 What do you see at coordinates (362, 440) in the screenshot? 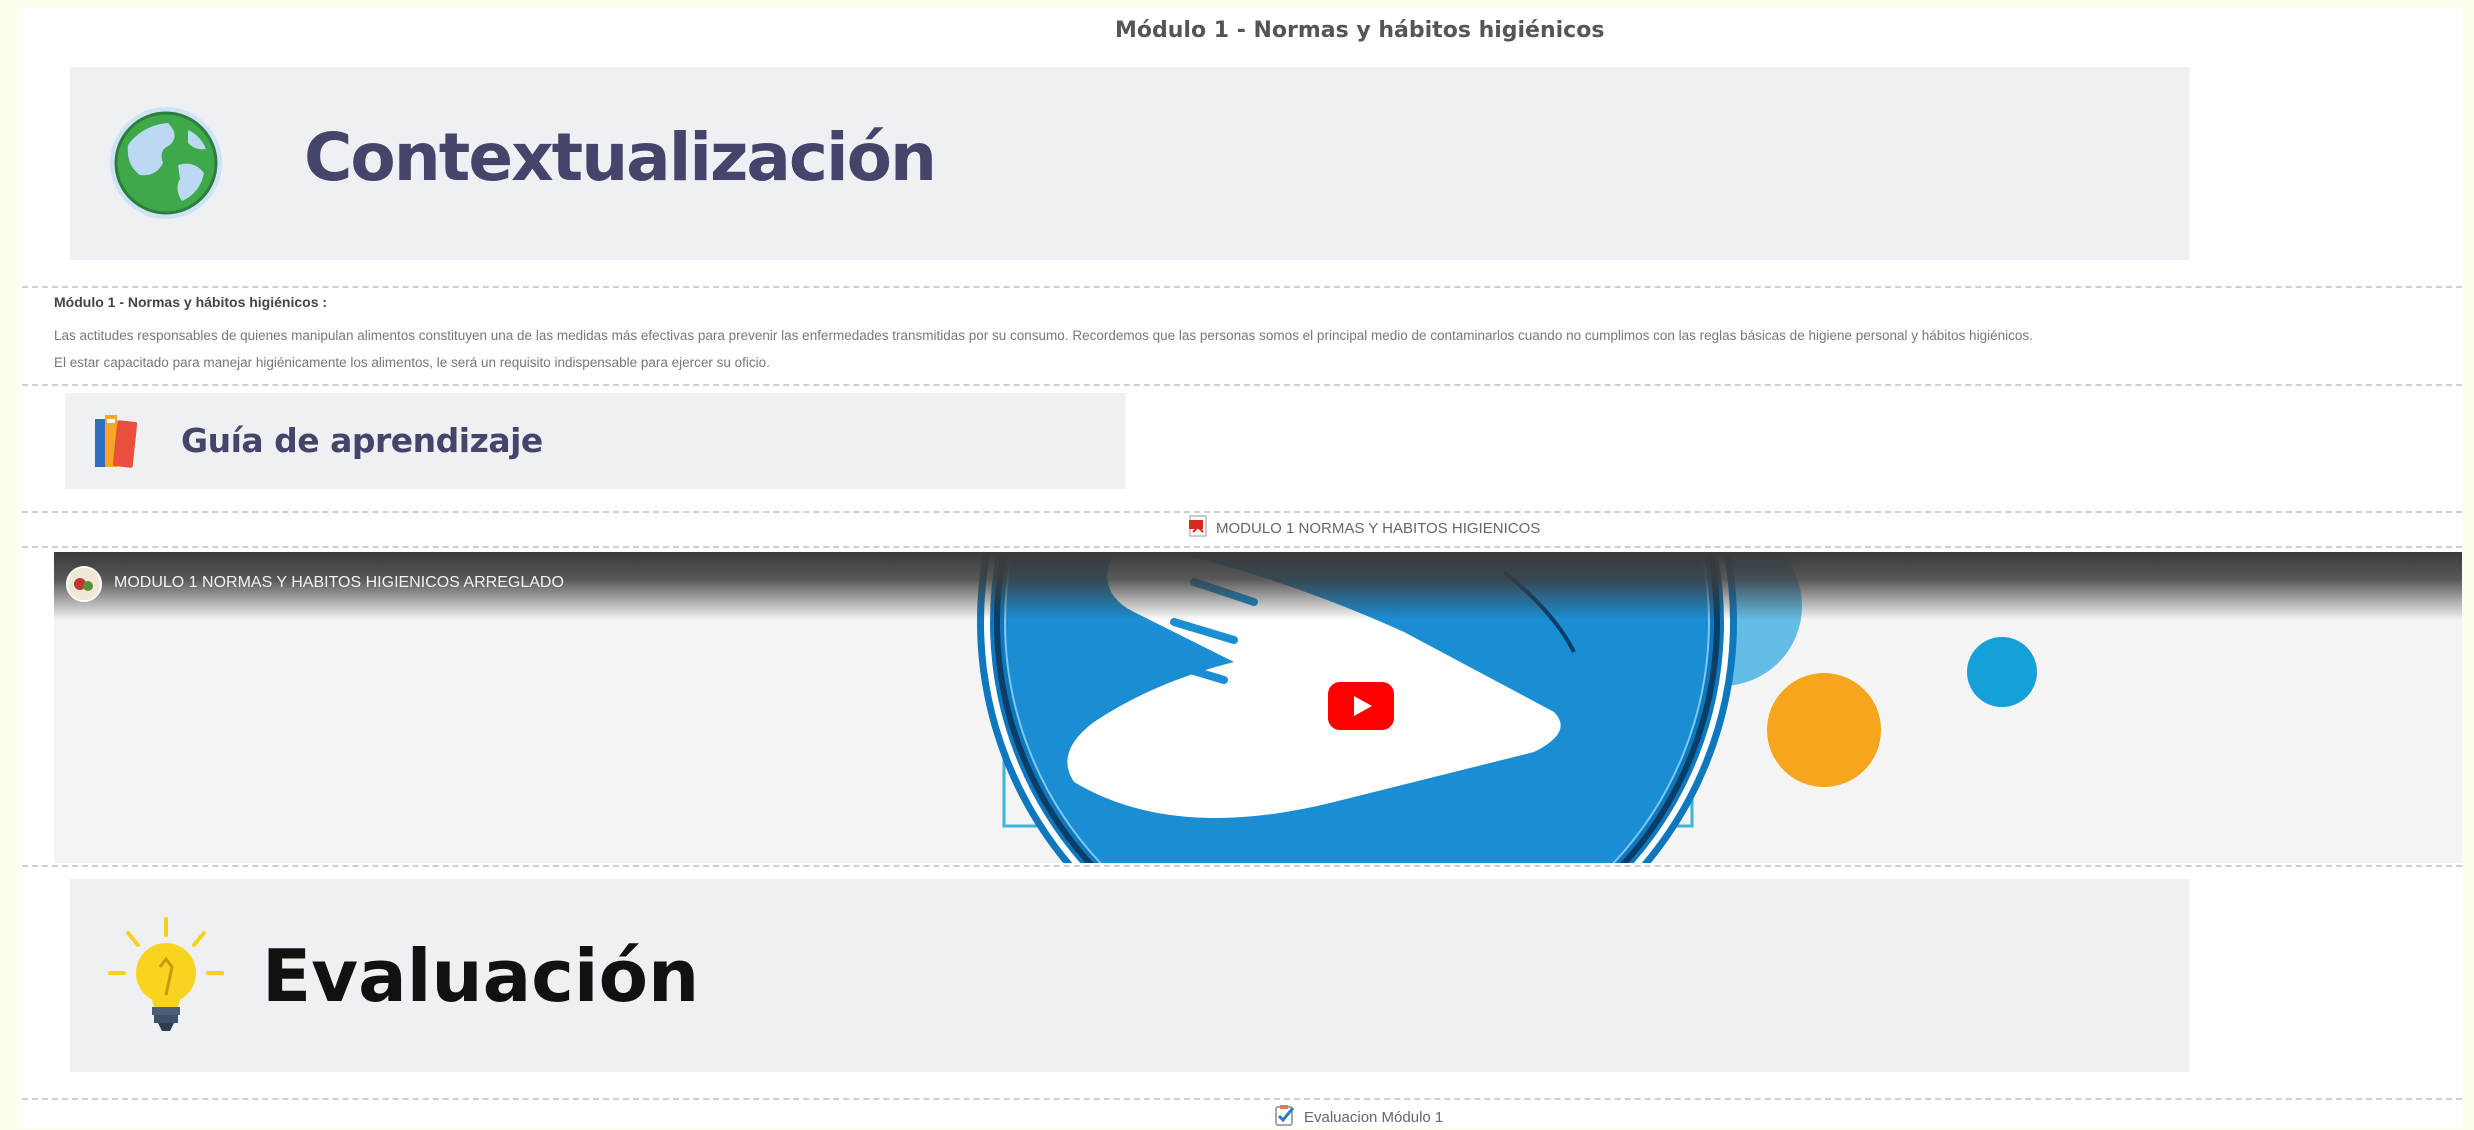
I see `guia-title: Guía de aprendizaje` at bounding box center [362, 440].